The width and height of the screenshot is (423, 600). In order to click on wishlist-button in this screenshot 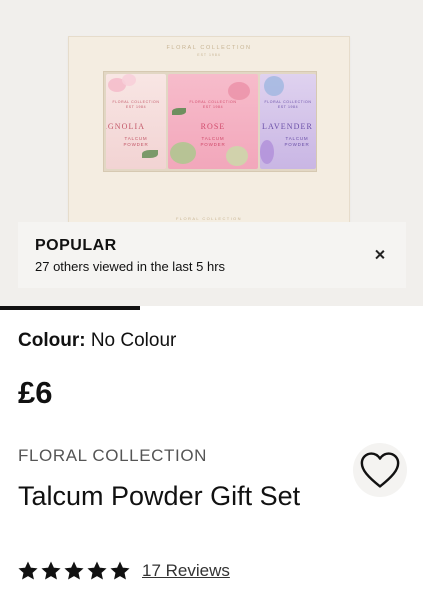, I will do `click(380, 470)`.